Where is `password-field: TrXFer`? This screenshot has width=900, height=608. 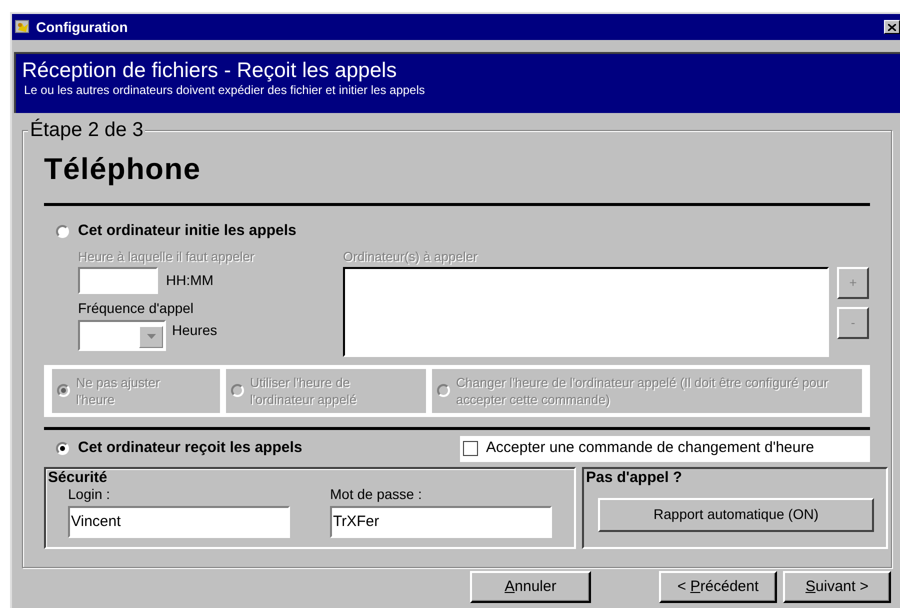 password-field: TrXFer is located at coordinates (441, 522).